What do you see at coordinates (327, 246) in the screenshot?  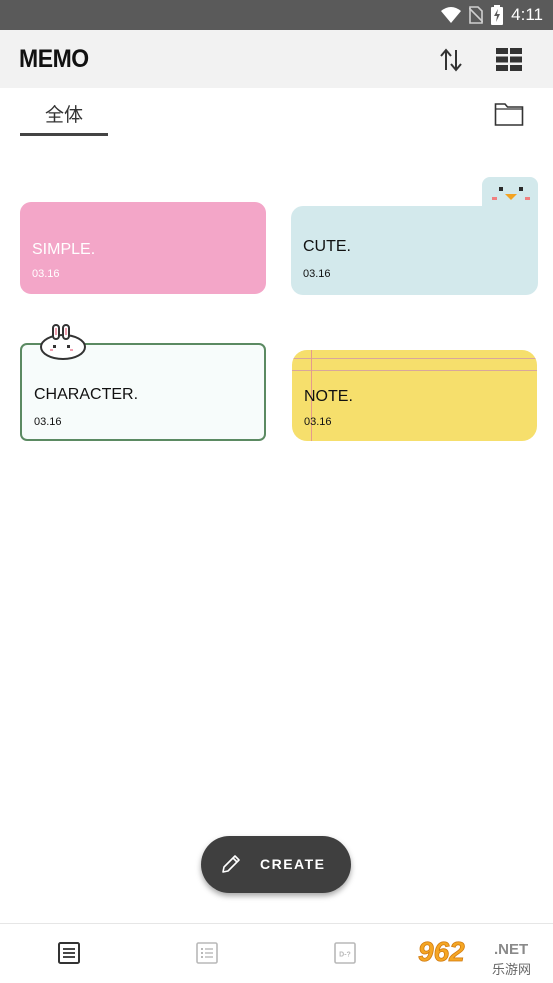 I see `memo-title: CUTE.` at bounding box center [327, 246].